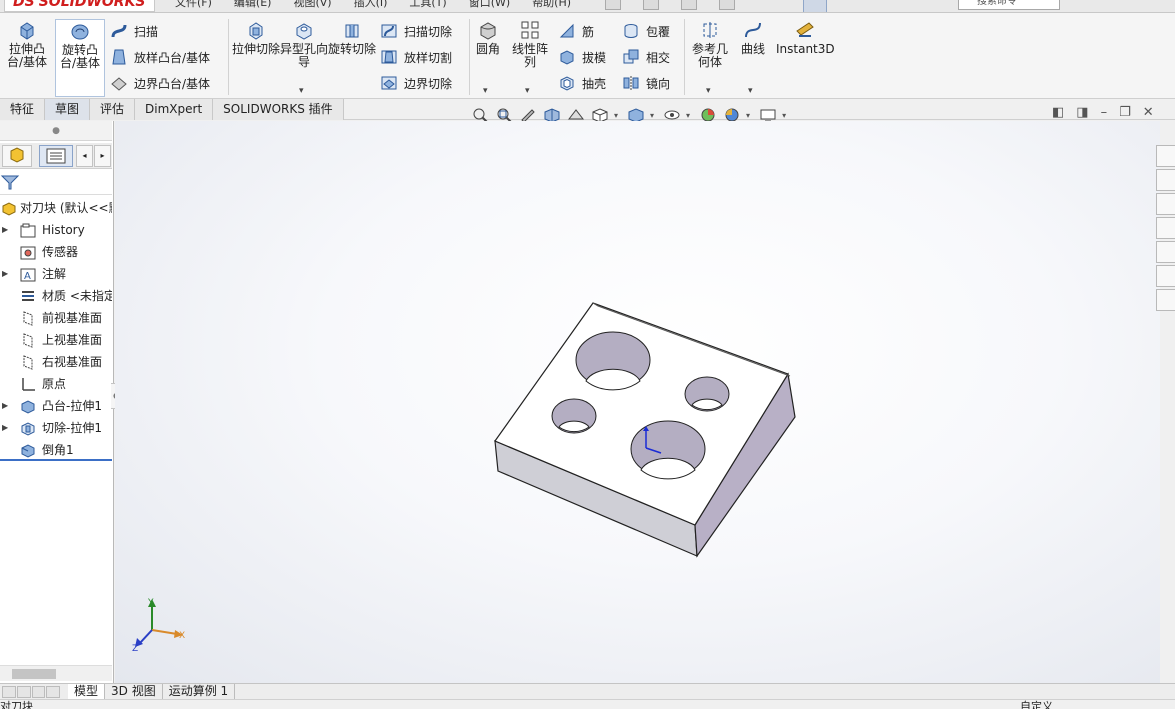 The width and height of the screenshot is (1175, 709). What do you see at coordinates (27, 58) in the screenshot?
I see `extrude-boss-button: 拉伸凸台/基体` at bounding box center [27, 58].